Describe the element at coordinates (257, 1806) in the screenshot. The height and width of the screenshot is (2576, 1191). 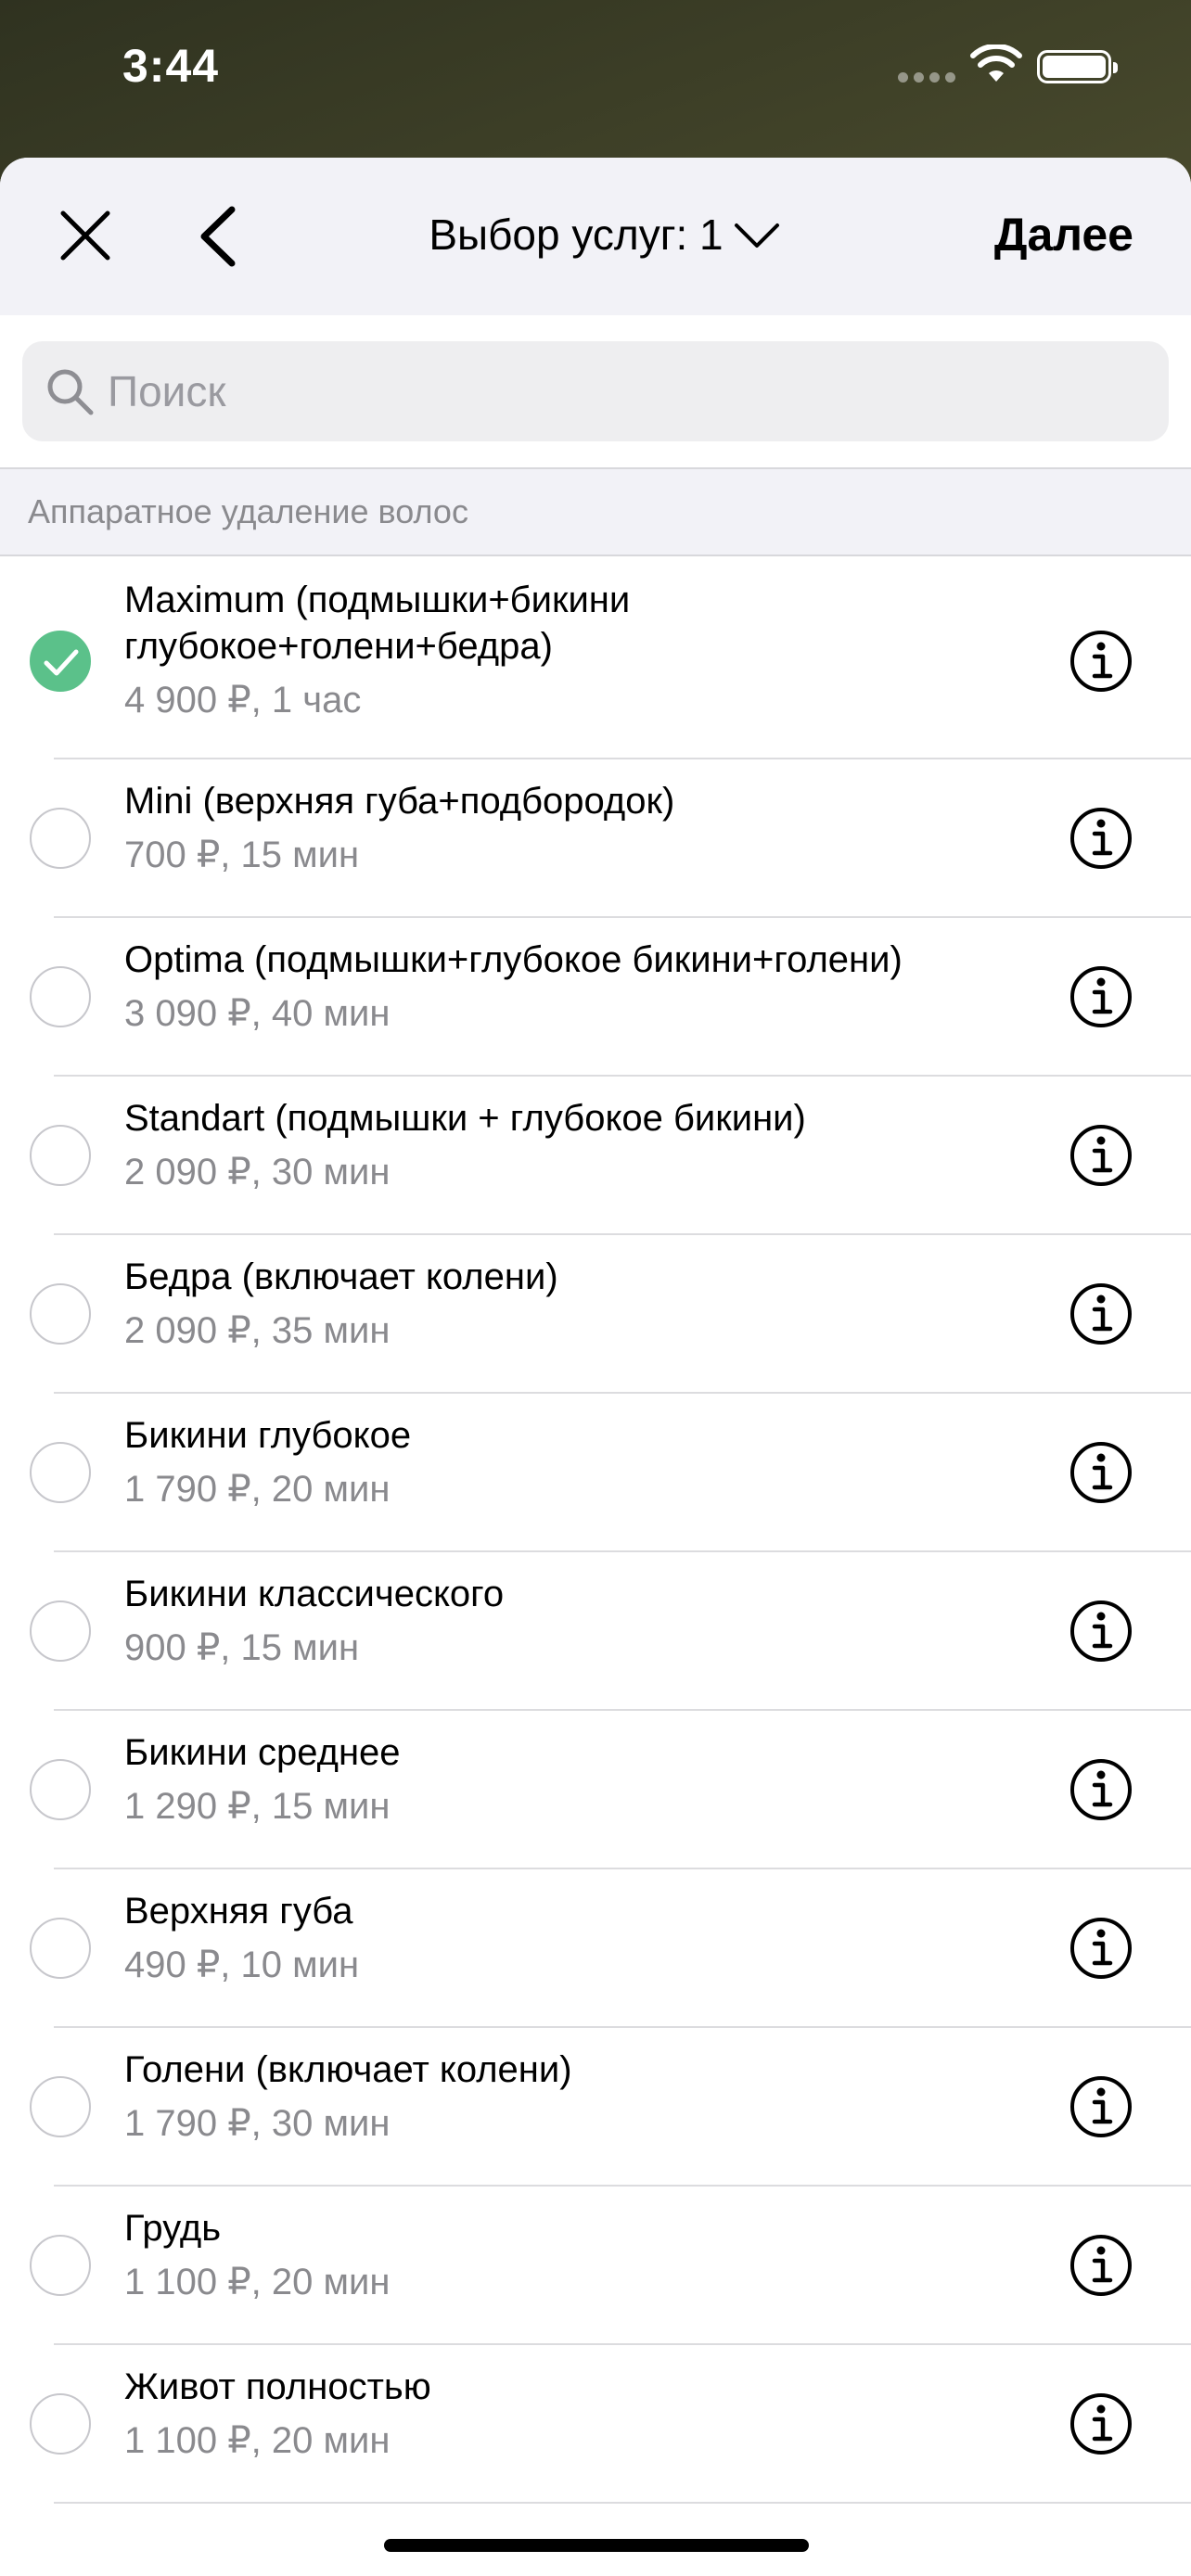
I see `service-price-duration: 1 290 ₽, 15 мин` at that location.